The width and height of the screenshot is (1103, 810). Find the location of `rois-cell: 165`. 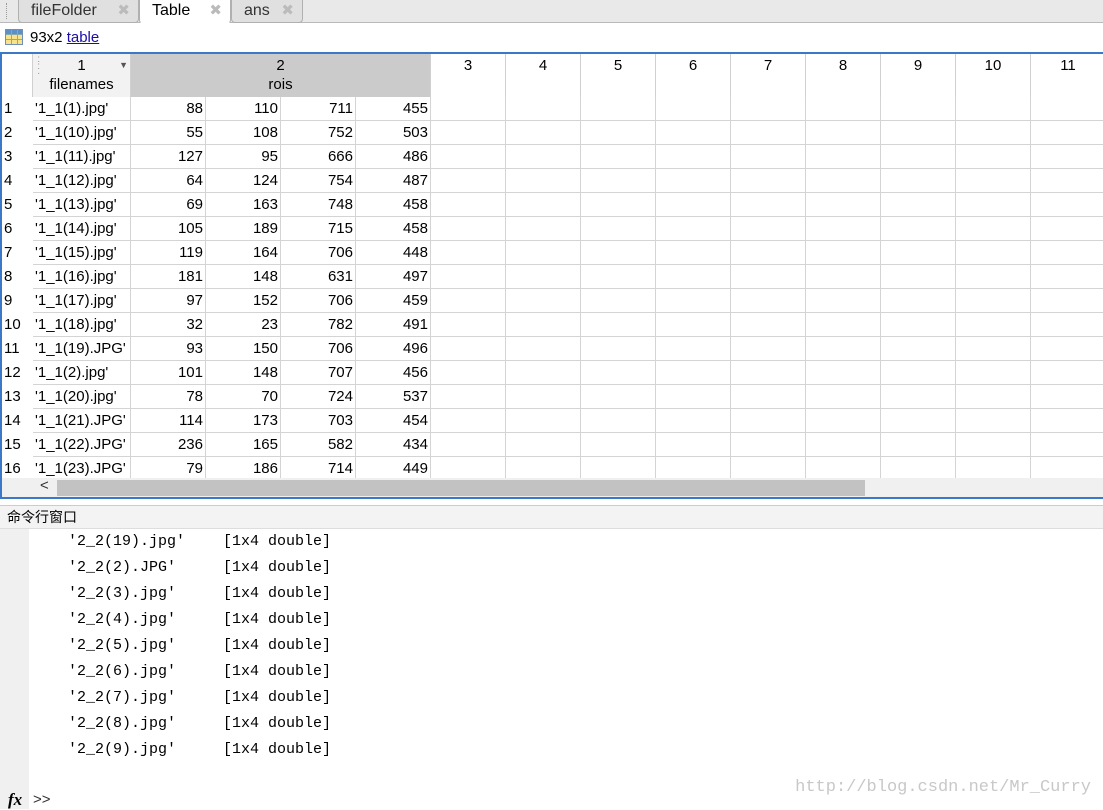

rois-cell: 165 is located at coordinates (243, 445).